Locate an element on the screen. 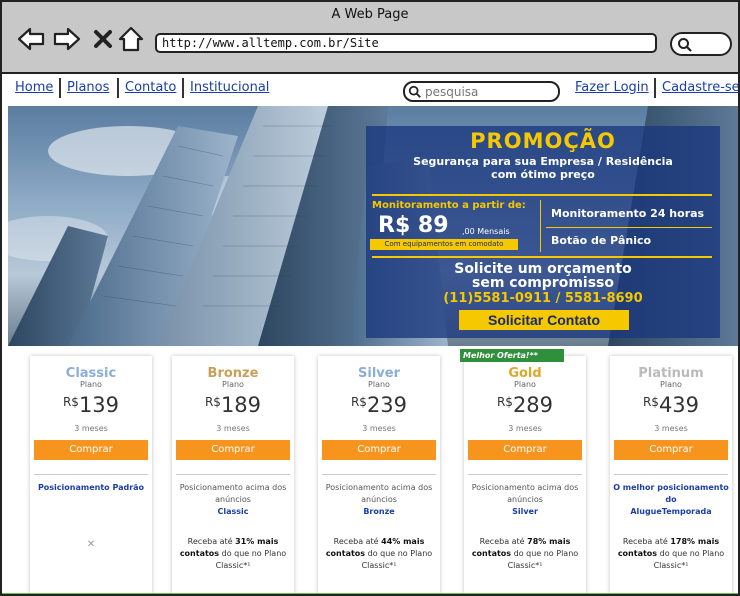 The height and width of the screenshot is (596, 740). address-bar: http://www.alltemp.com.br/Site is located at coordinates (406, 43).